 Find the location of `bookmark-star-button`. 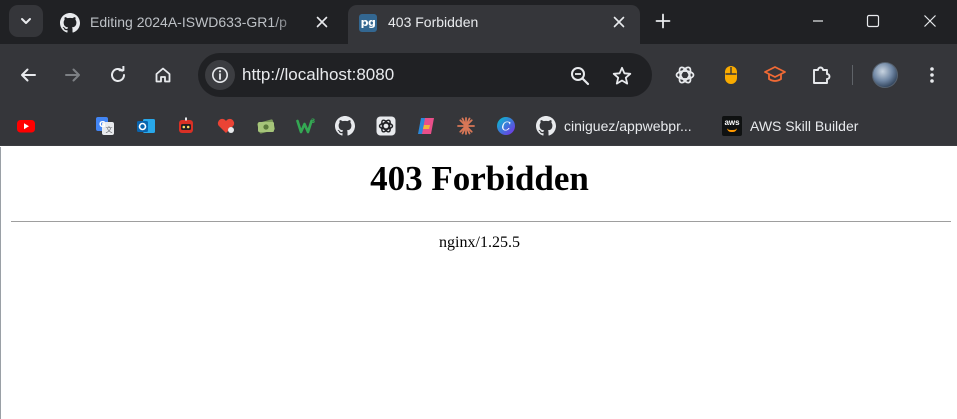

bookmark-star-button is located at coordinates (622, 76).